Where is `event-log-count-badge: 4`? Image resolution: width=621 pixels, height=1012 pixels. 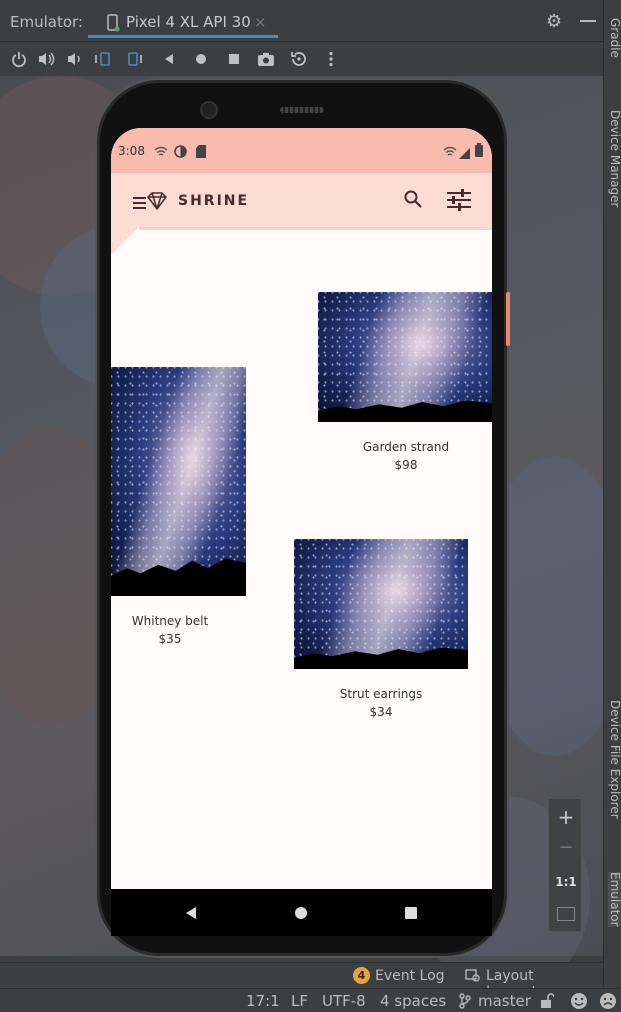
event-log-count-badge: 4 is located at coordinates (361, 975).